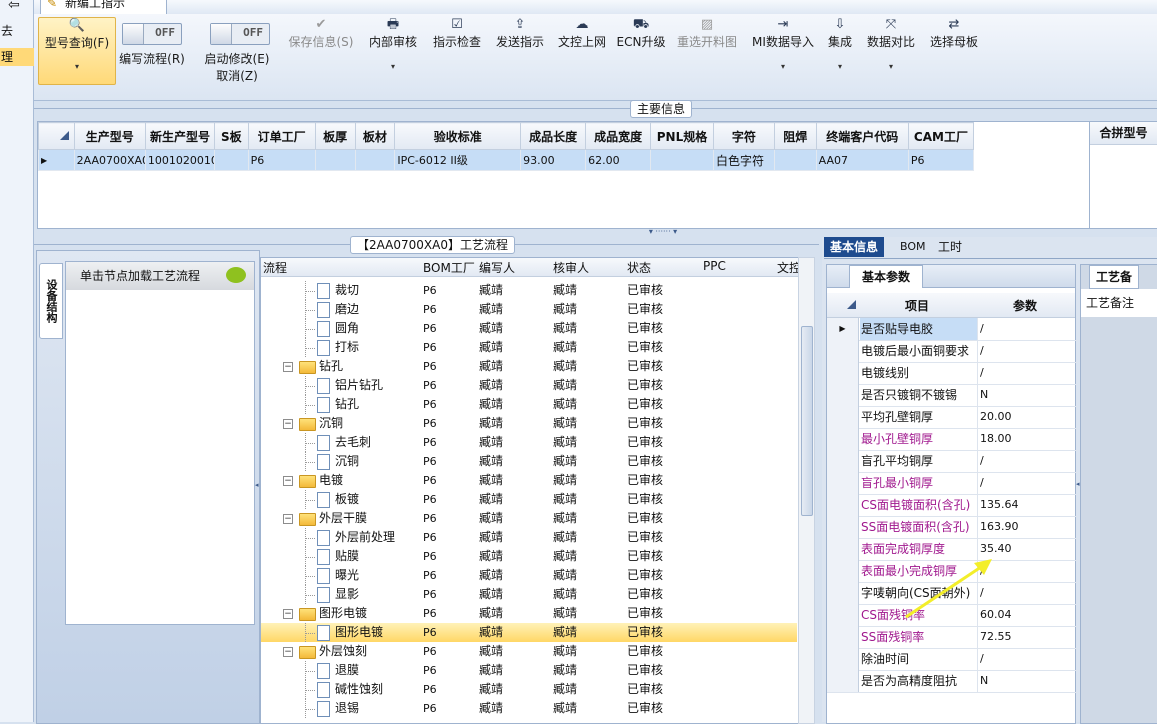 This screenshot has width=1157, height=724. Describe the element at coordinates (14, 6) in the screenshot. I see `back-arrow-icon: ⇦` at that location.